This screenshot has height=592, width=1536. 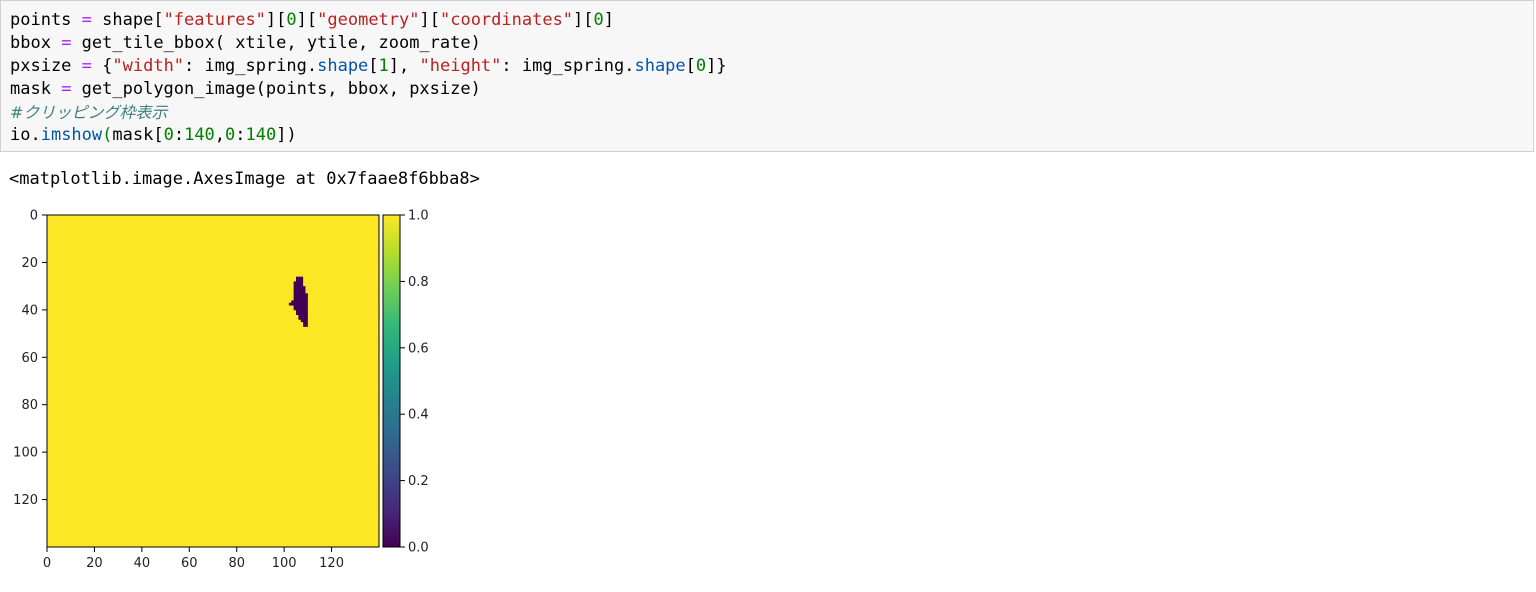 What do you see at coordinates (404, 66) in the screenshot?
I see `code-token: ],` at bounding box center [404, 66].